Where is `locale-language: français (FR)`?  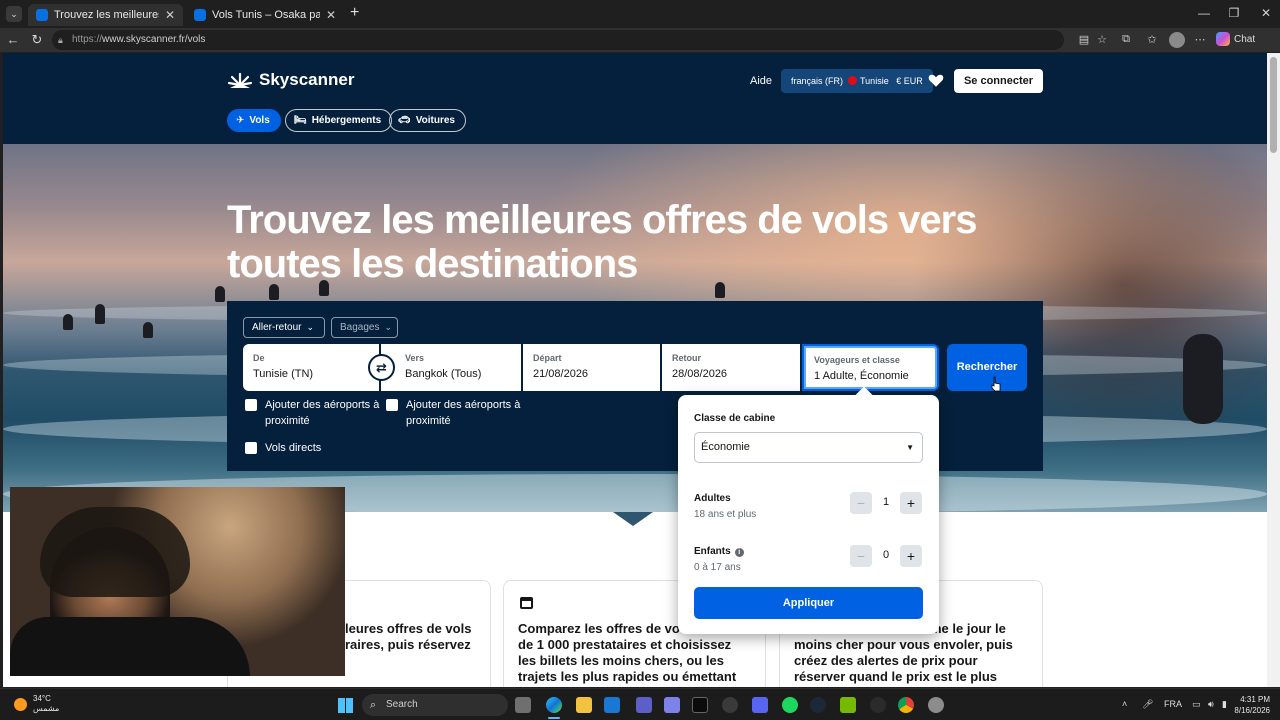
locale-language: français (FR) is located at coordinates (817, 81).